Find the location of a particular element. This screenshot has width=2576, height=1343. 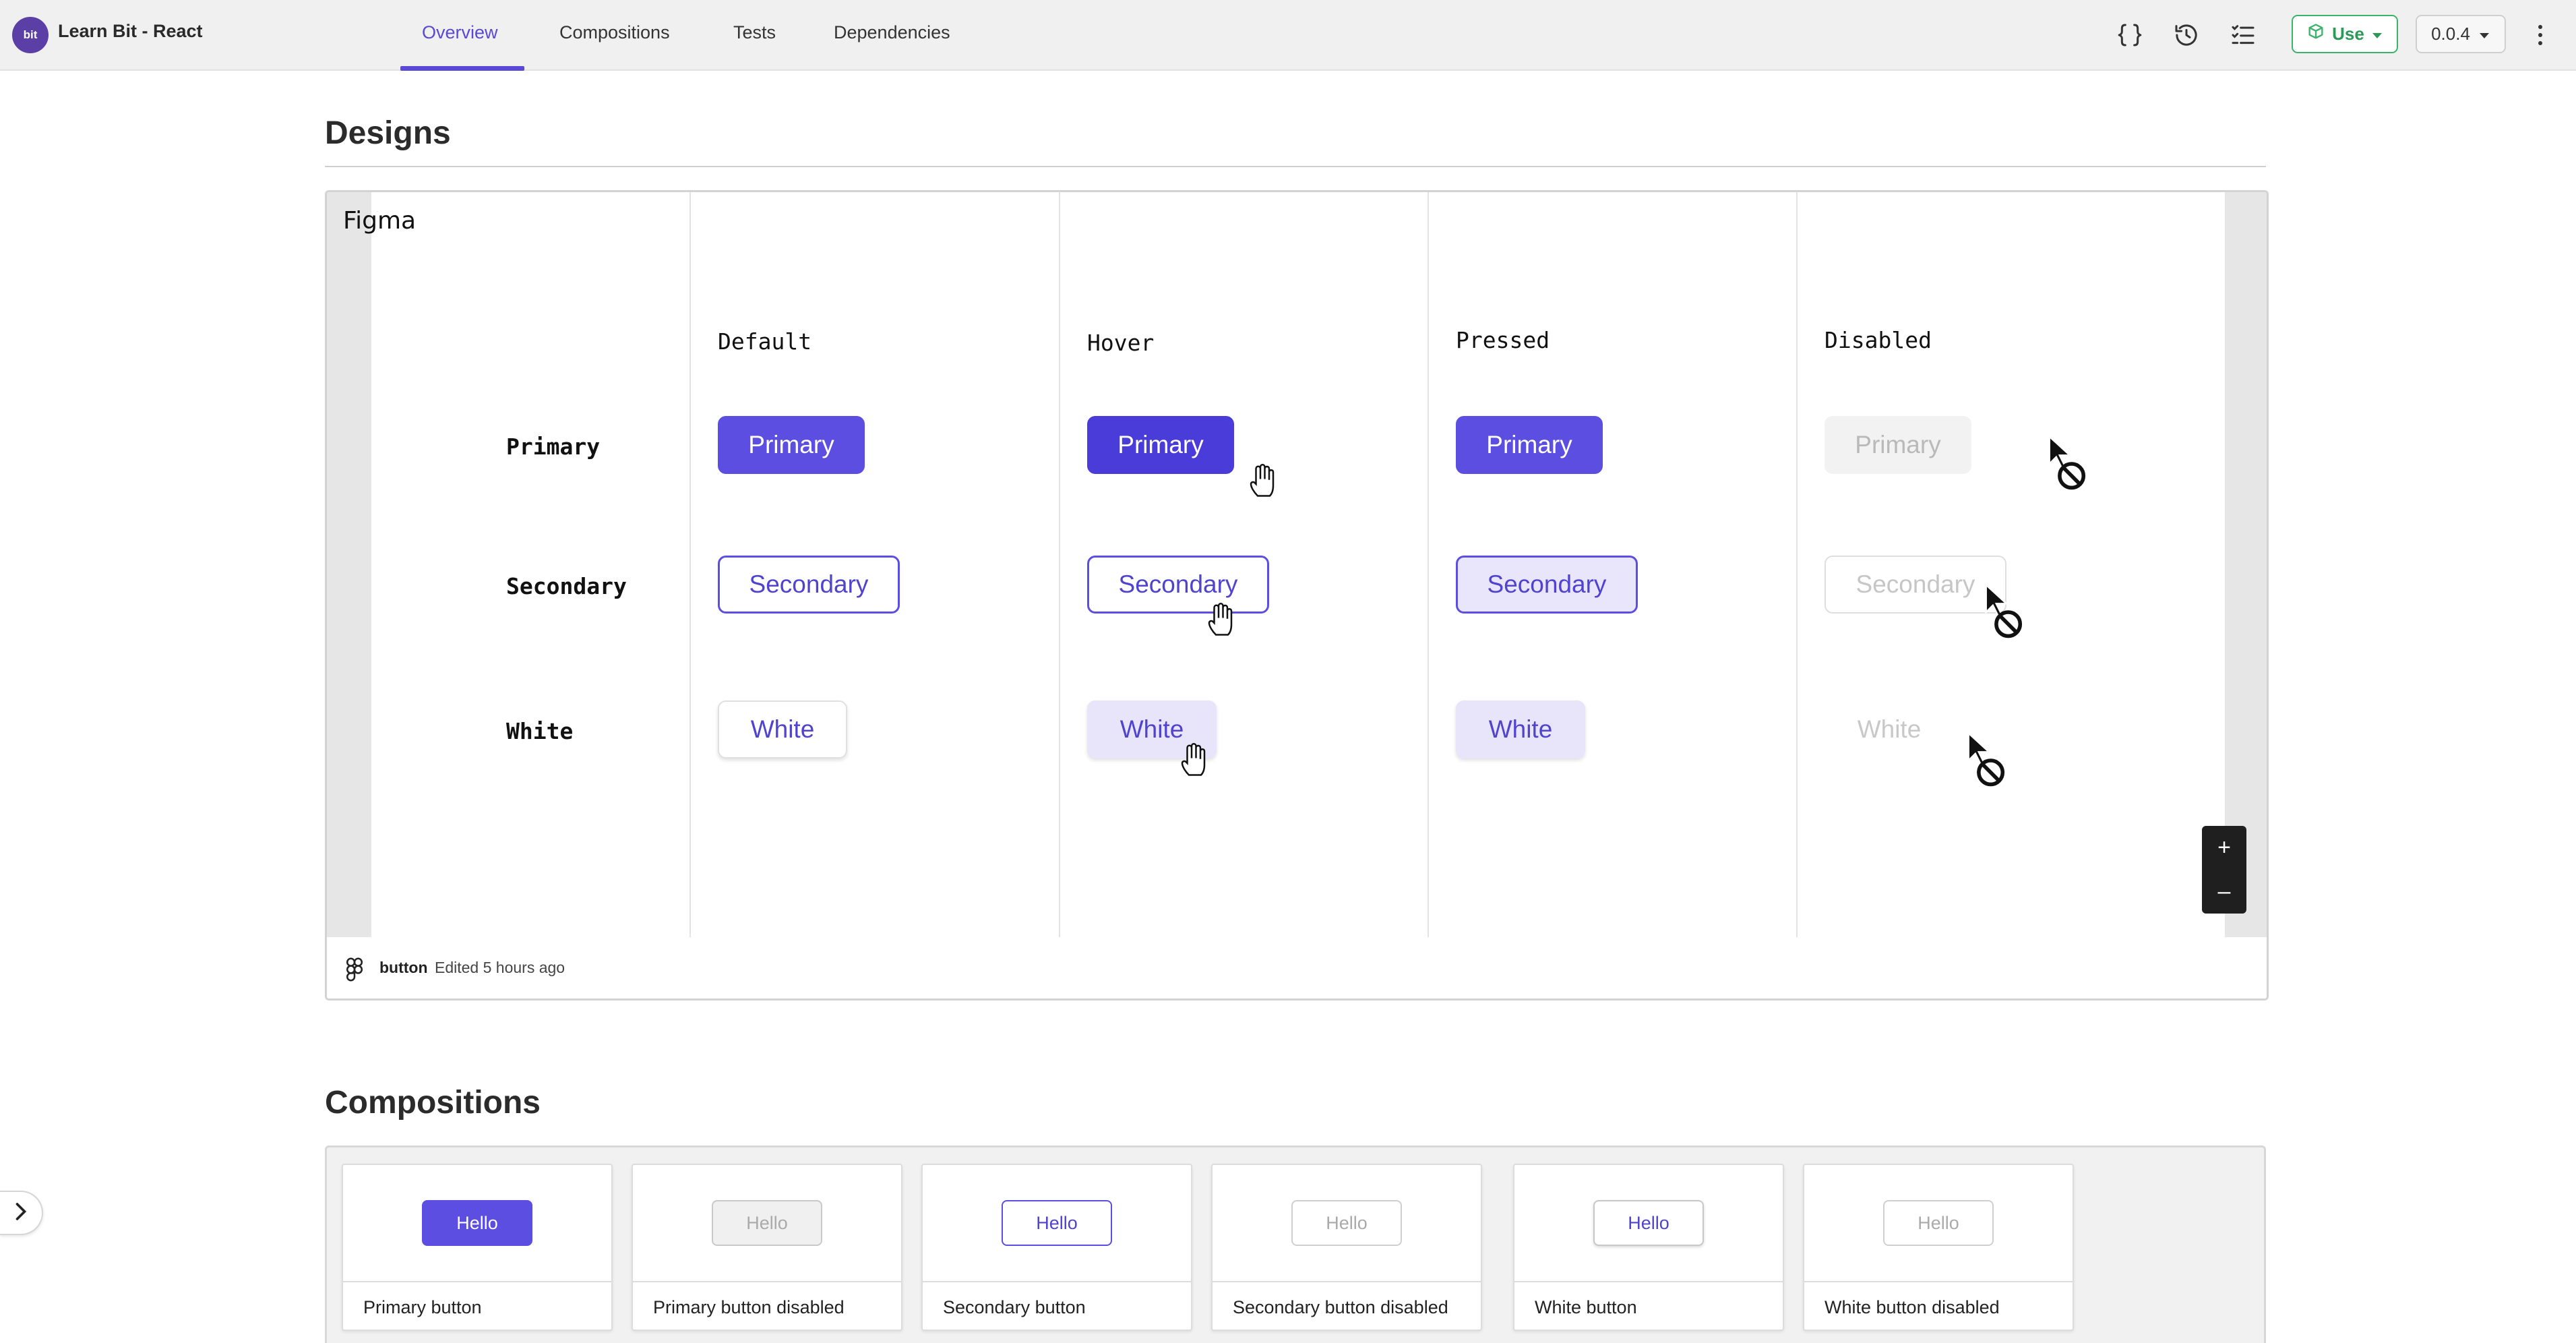

composition-label: Secondary button disabled is located at coordinates (1341, 1307).